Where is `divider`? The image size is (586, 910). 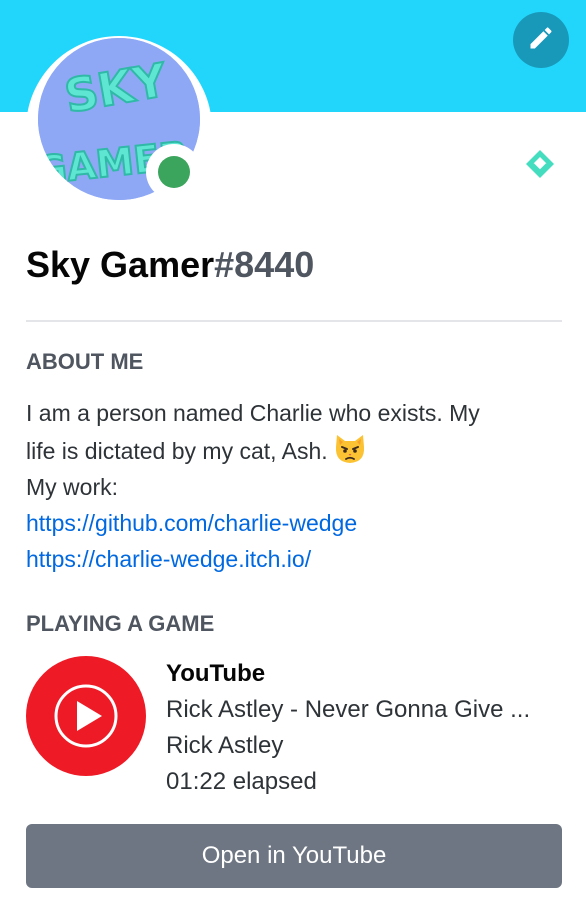
divider is located at coordinates (294, 321).